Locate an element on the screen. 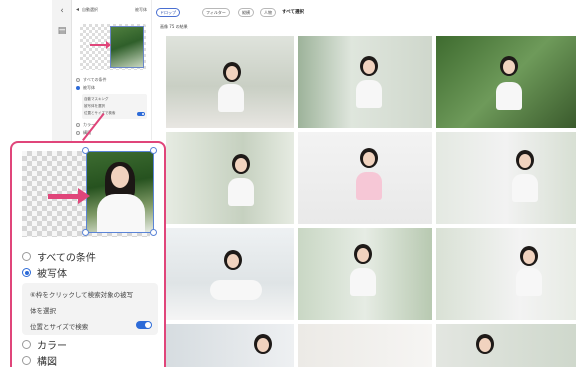  side-panel-header: ◂ 自動選択 被写体 is located at coordinates (111, 10).